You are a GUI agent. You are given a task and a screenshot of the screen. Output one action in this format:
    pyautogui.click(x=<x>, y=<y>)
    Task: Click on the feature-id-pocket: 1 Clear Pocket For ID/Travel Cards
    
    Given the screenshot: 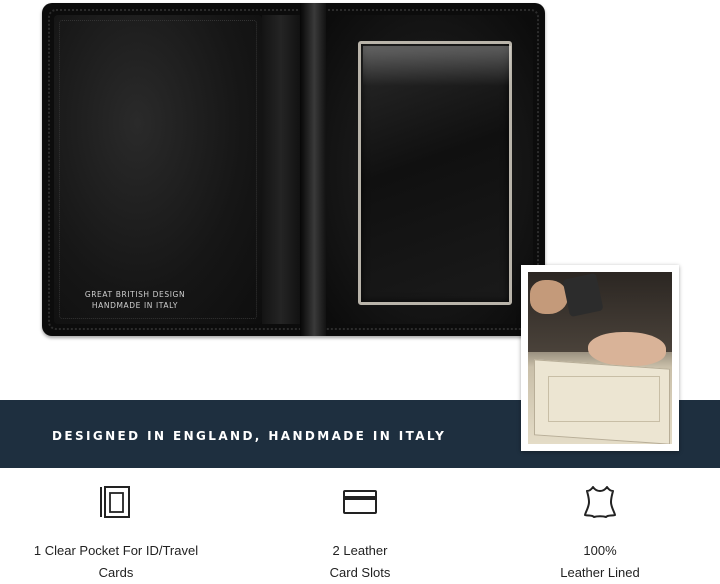 What is the action you would take?
    pyautogui.click(x=116, y=534)
    